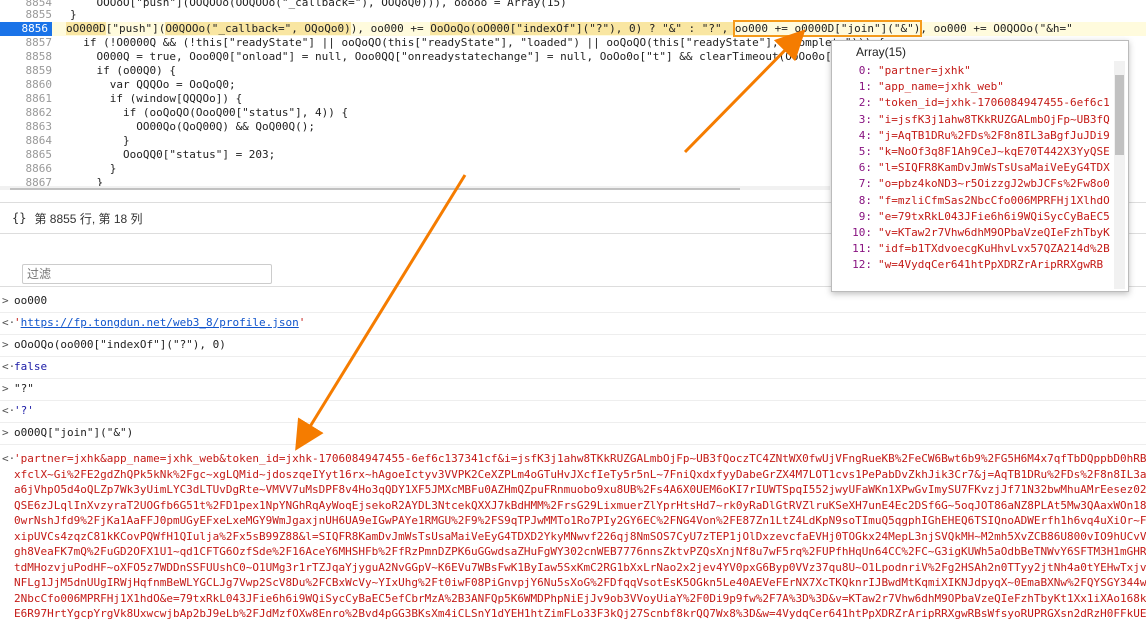  I want to click on array-item: 2: "token_id=jxhk-1706084947455-6ef6c1, so click(976, 103).